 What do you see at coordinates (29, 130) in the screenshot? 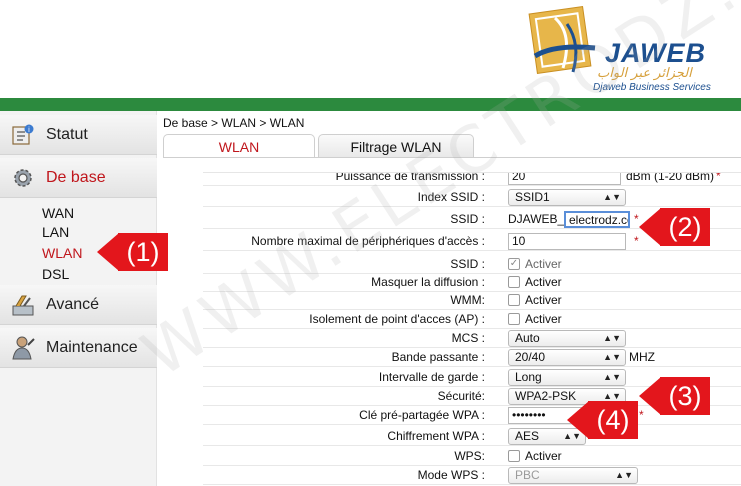
I see `svg-text: i` at bounding box center [29, 130].